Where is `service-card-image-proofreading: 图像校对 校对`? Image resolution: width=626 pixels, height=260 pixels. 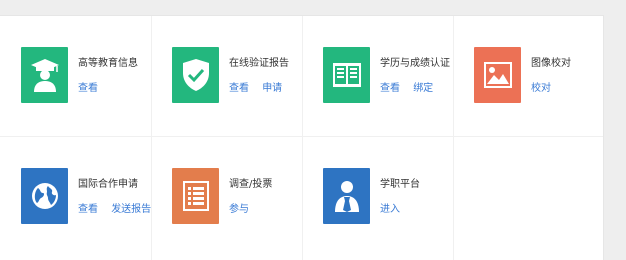
service-card-image-proofreading: 图像校对 校对 is located at coordinates (528, 76).